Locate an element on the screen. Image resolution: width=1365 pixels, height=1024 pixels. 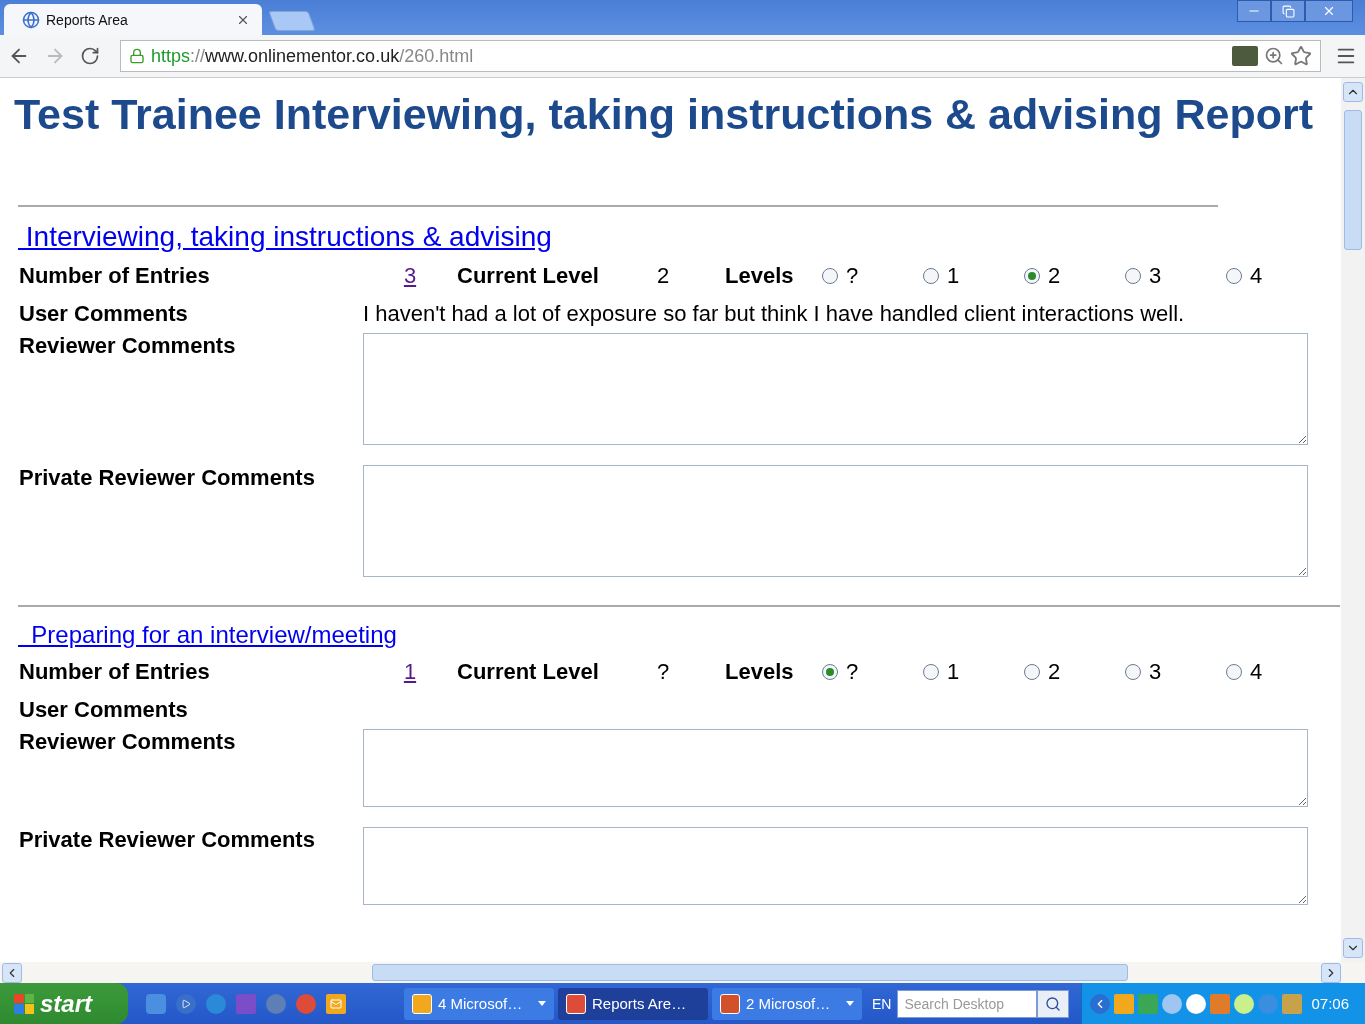
restore-button is located at coordinates (1288, 11).